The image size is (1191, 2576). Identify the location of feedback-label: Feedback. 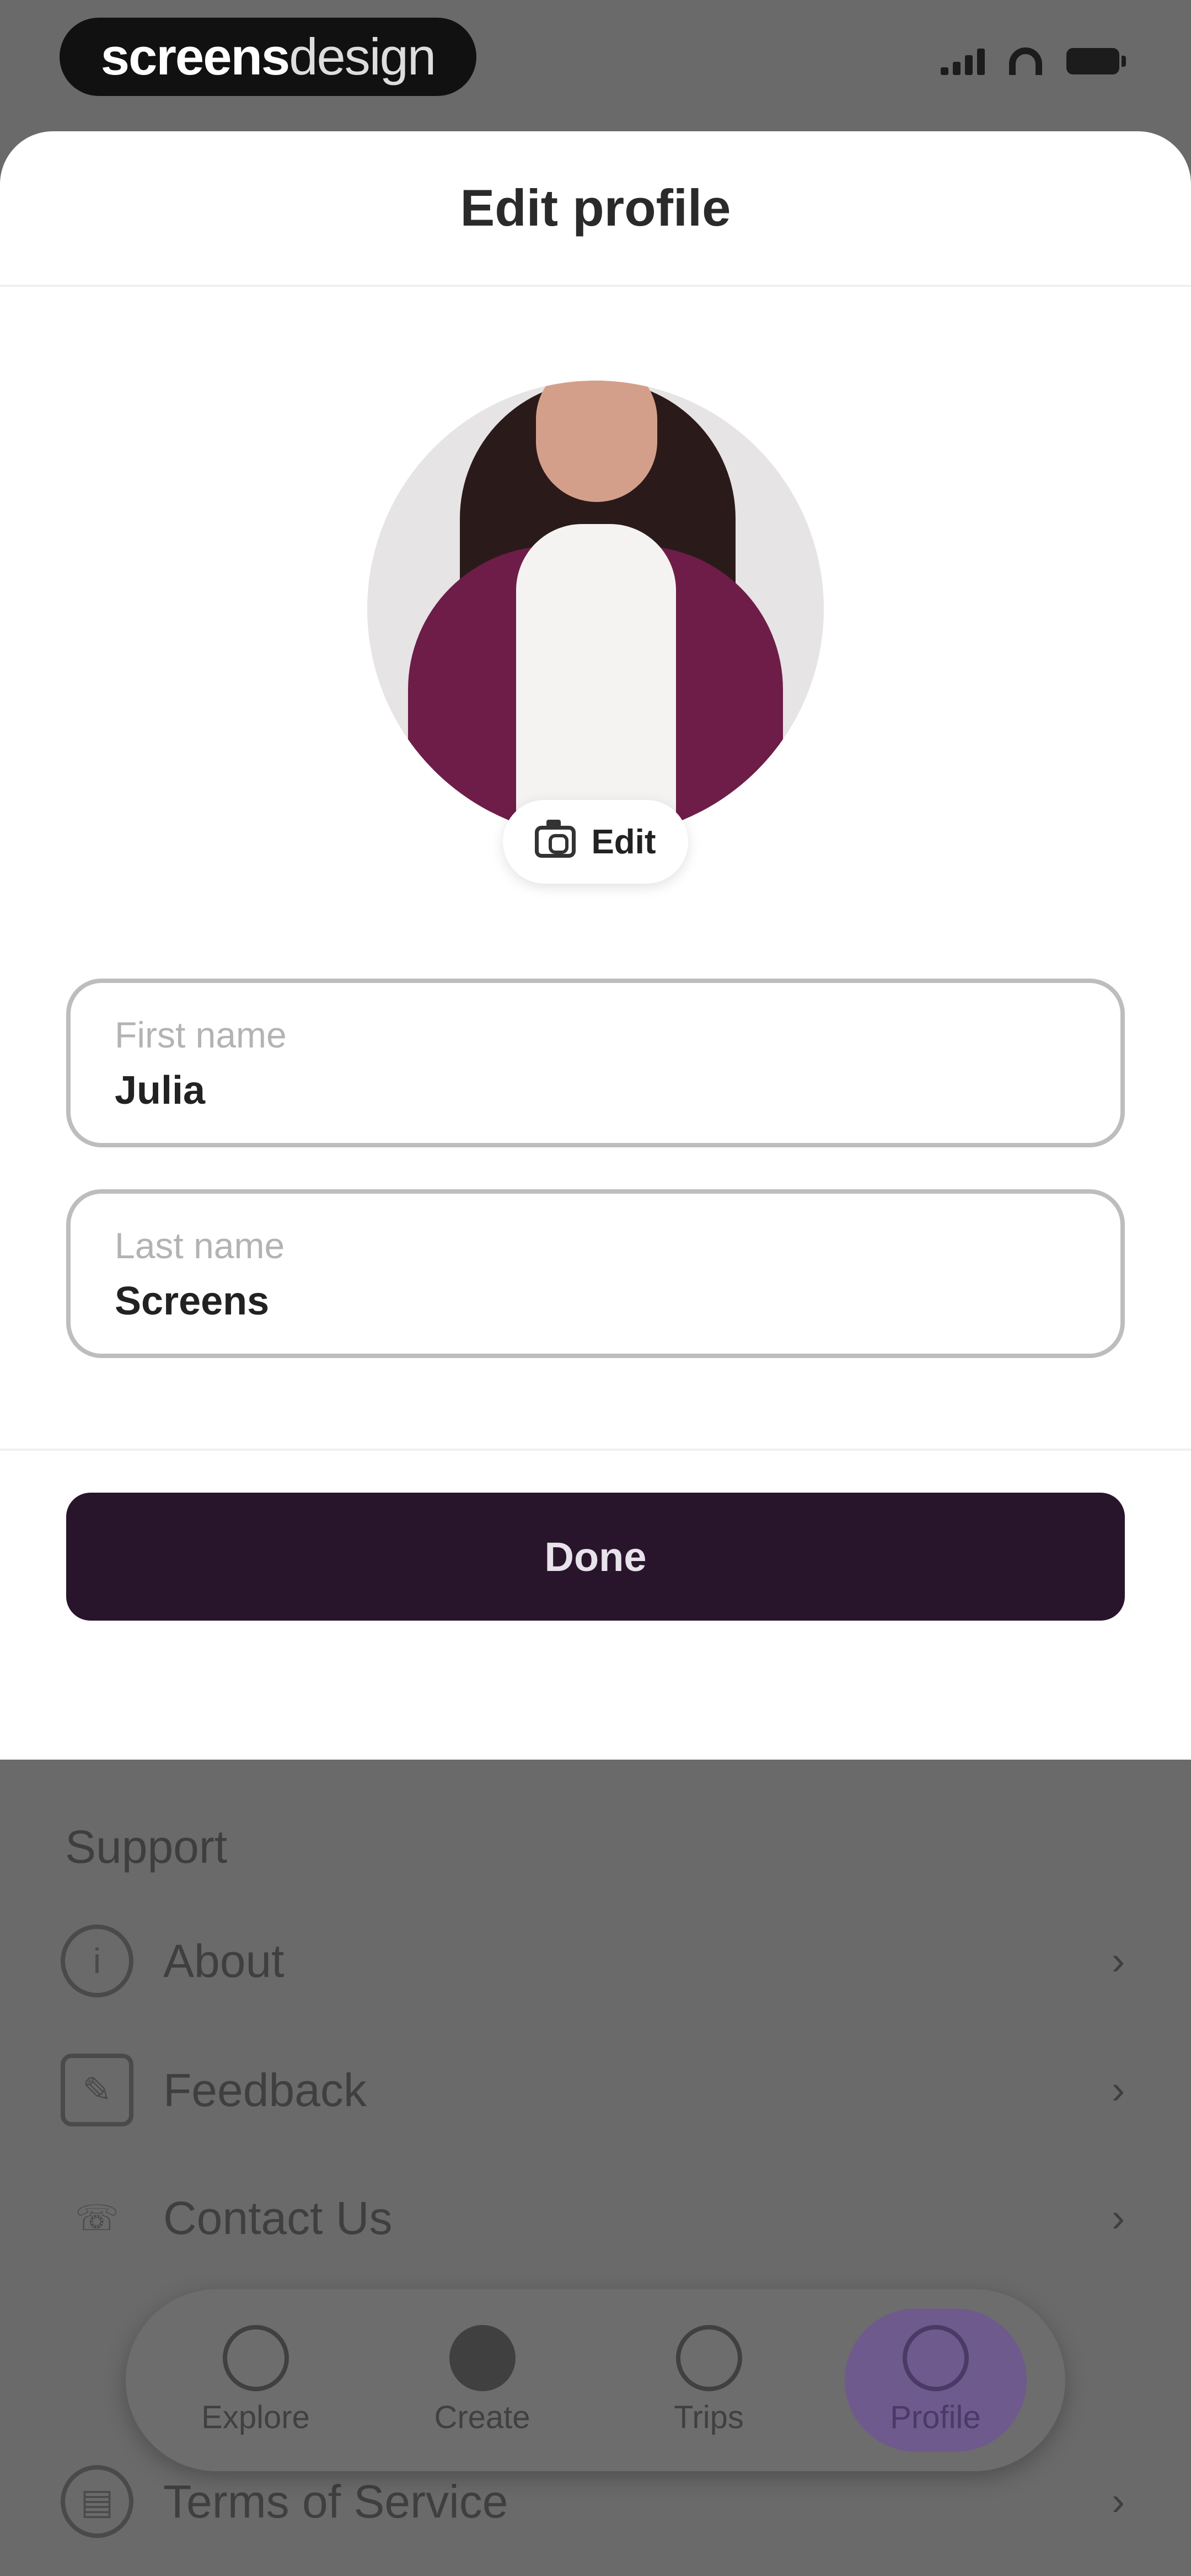
(265, 2090).